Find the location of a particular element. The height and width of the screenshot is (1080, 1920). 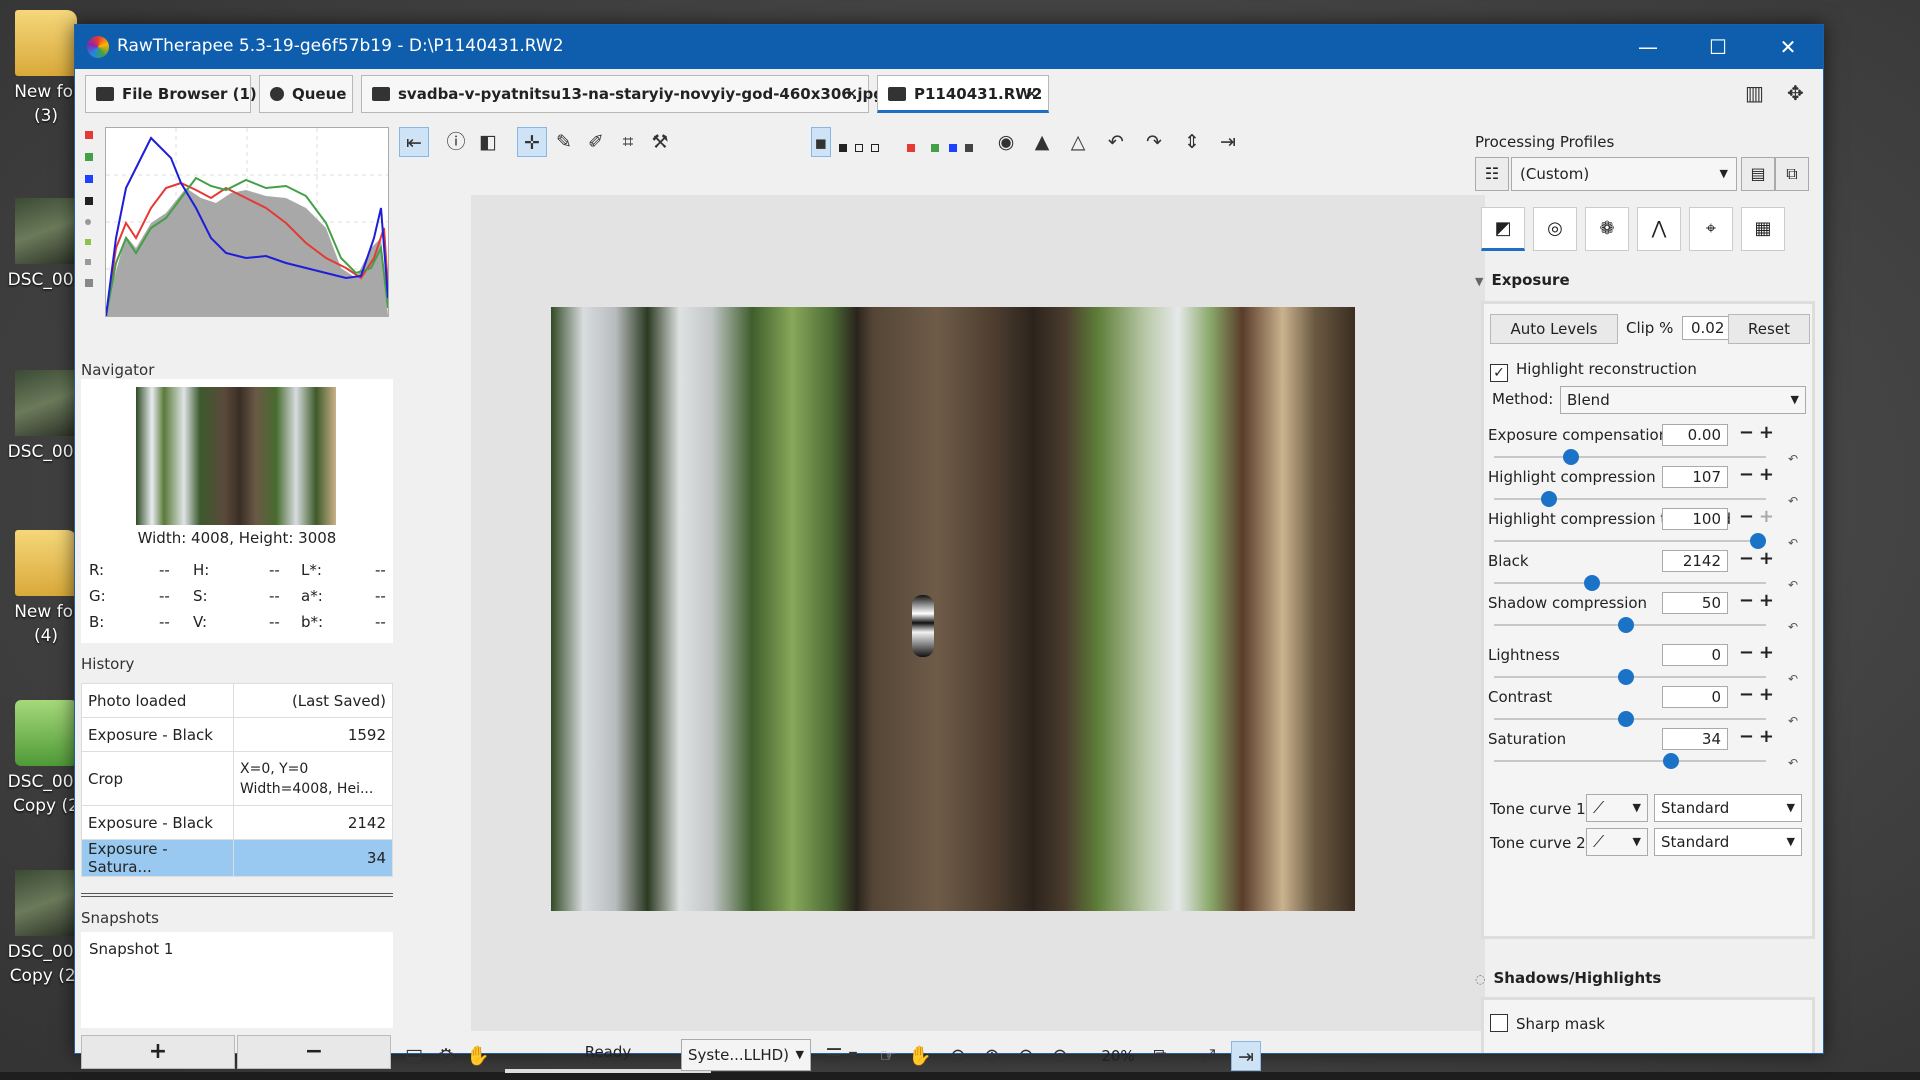

history-row: Photo loaded (Last Saved) is located at coordinates (237, 700).